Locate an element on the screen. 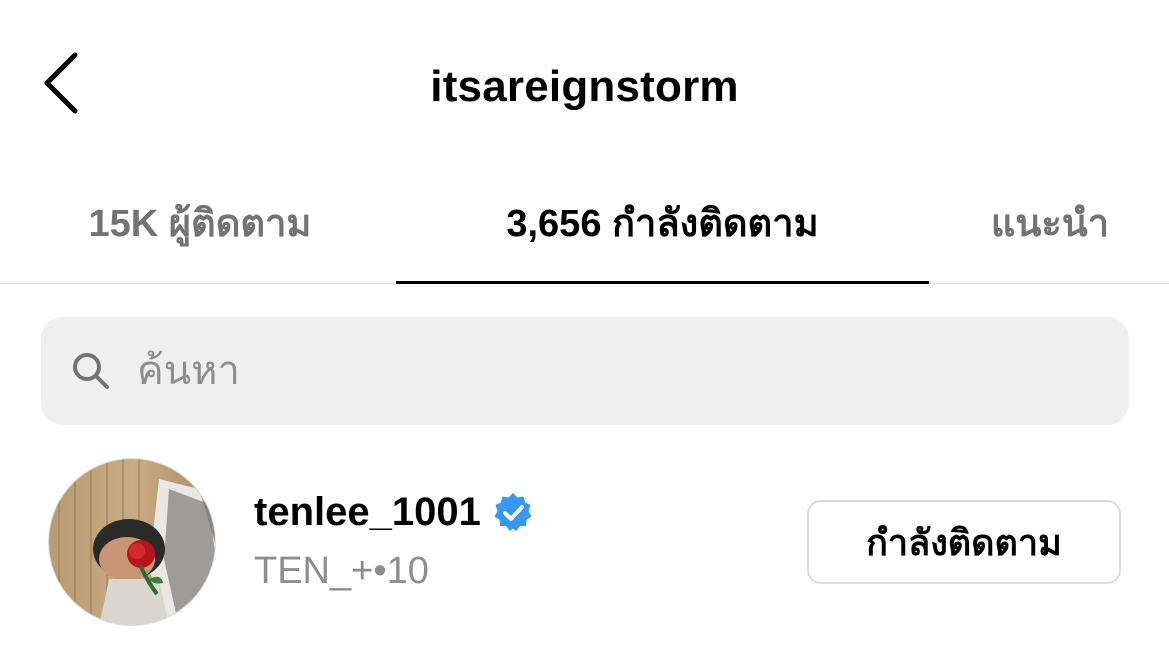 This screenshot has width=1169, height=650. search-input is located at coordinates (633, 371).